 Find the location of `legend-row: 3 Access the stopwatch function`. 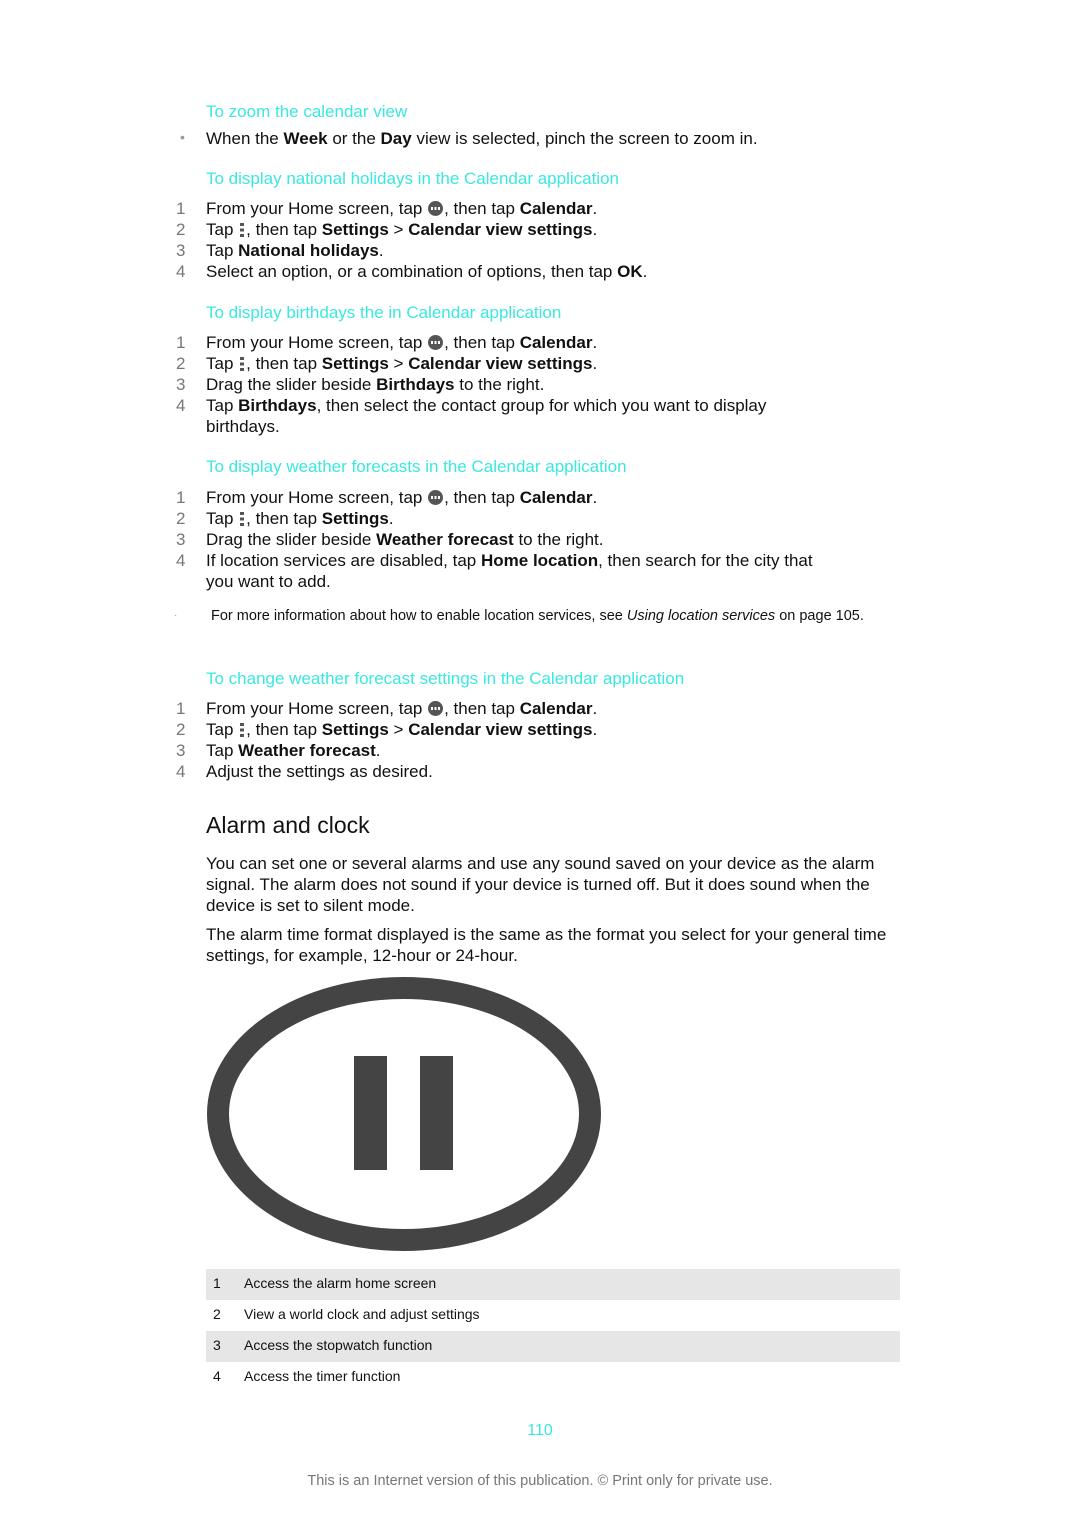

legend-row: 3 Access the stopwatch function is located at coordinates (553, 1346).